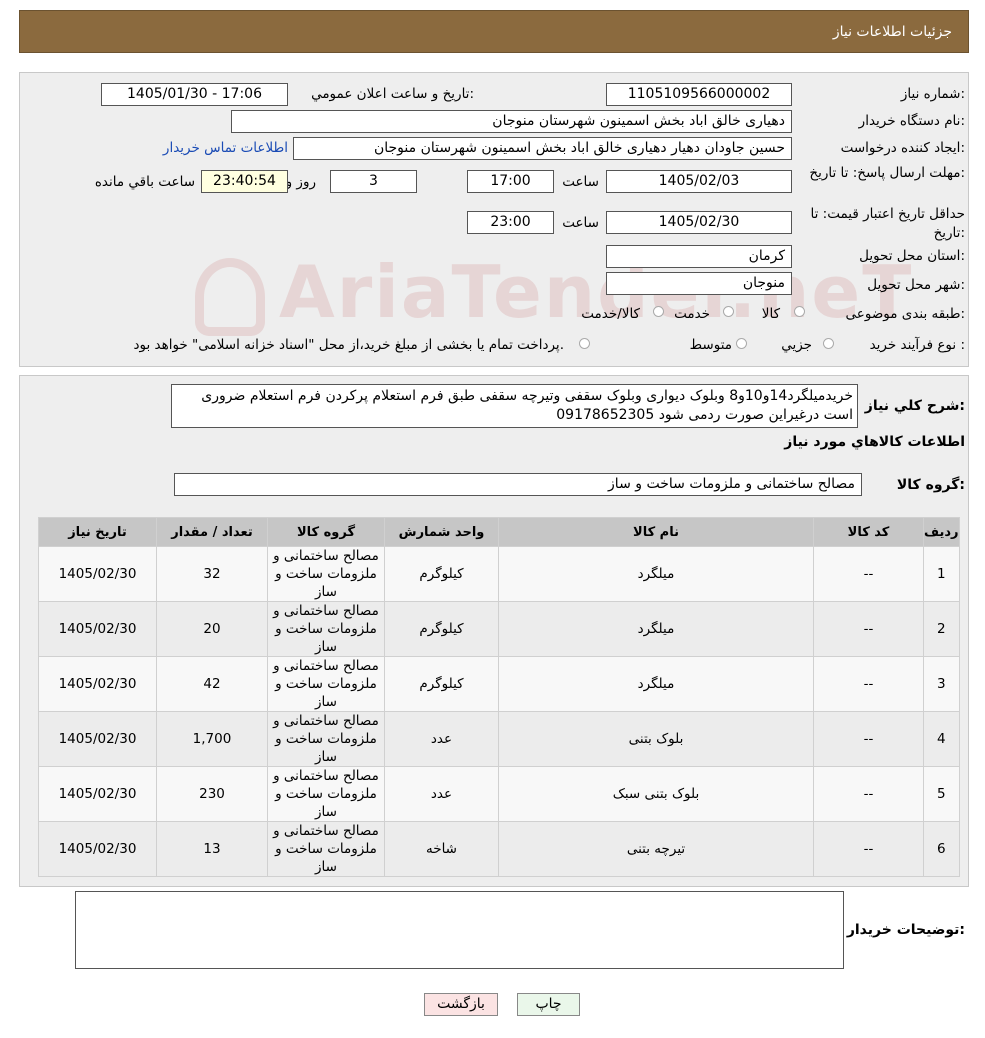  What do you see at coordinates (728, 311) in the screenshot?
I see `category-service-radio` at bounding box center [728, 311].